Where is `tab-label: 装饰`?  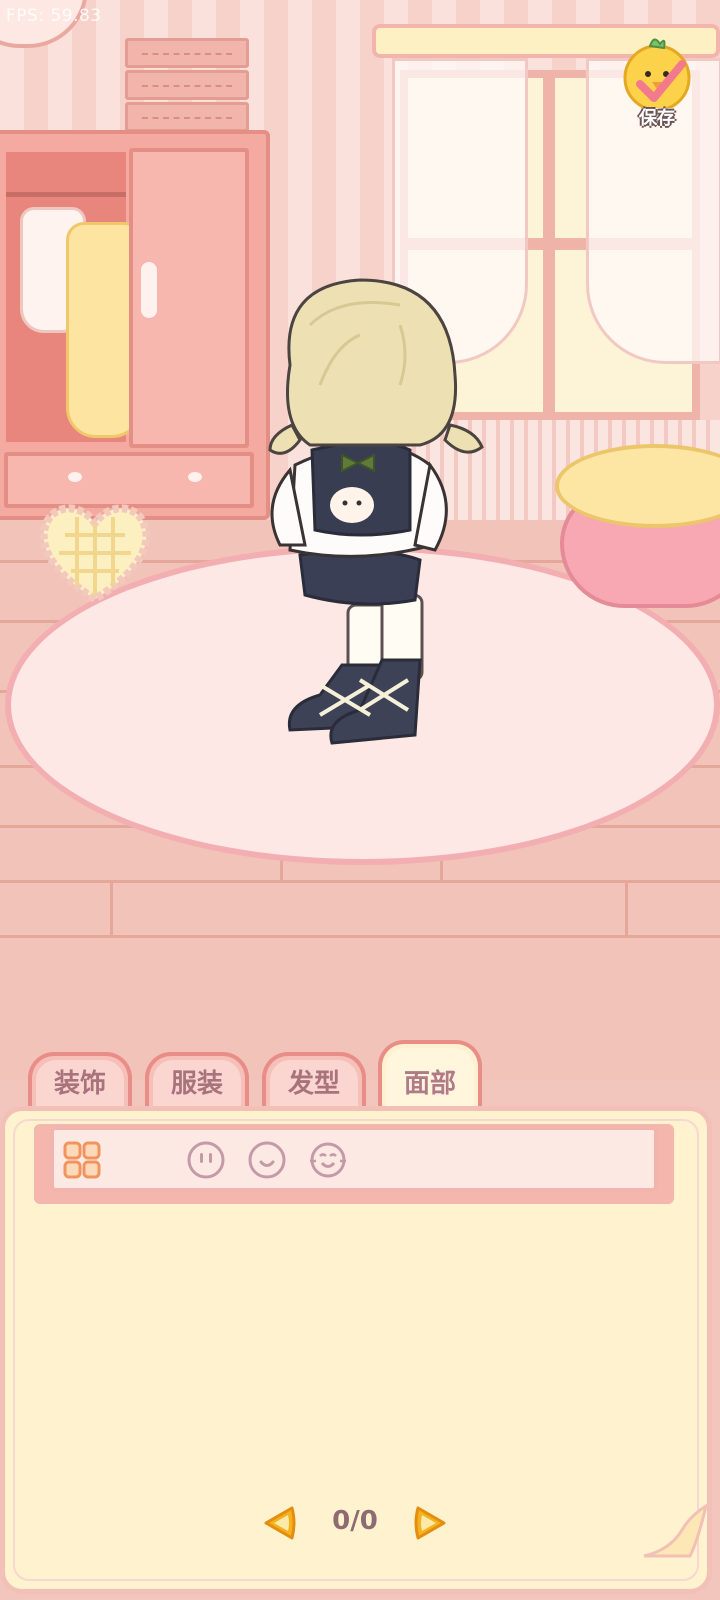 tab-label: 装饰 is located at coordinates (79, 1084).